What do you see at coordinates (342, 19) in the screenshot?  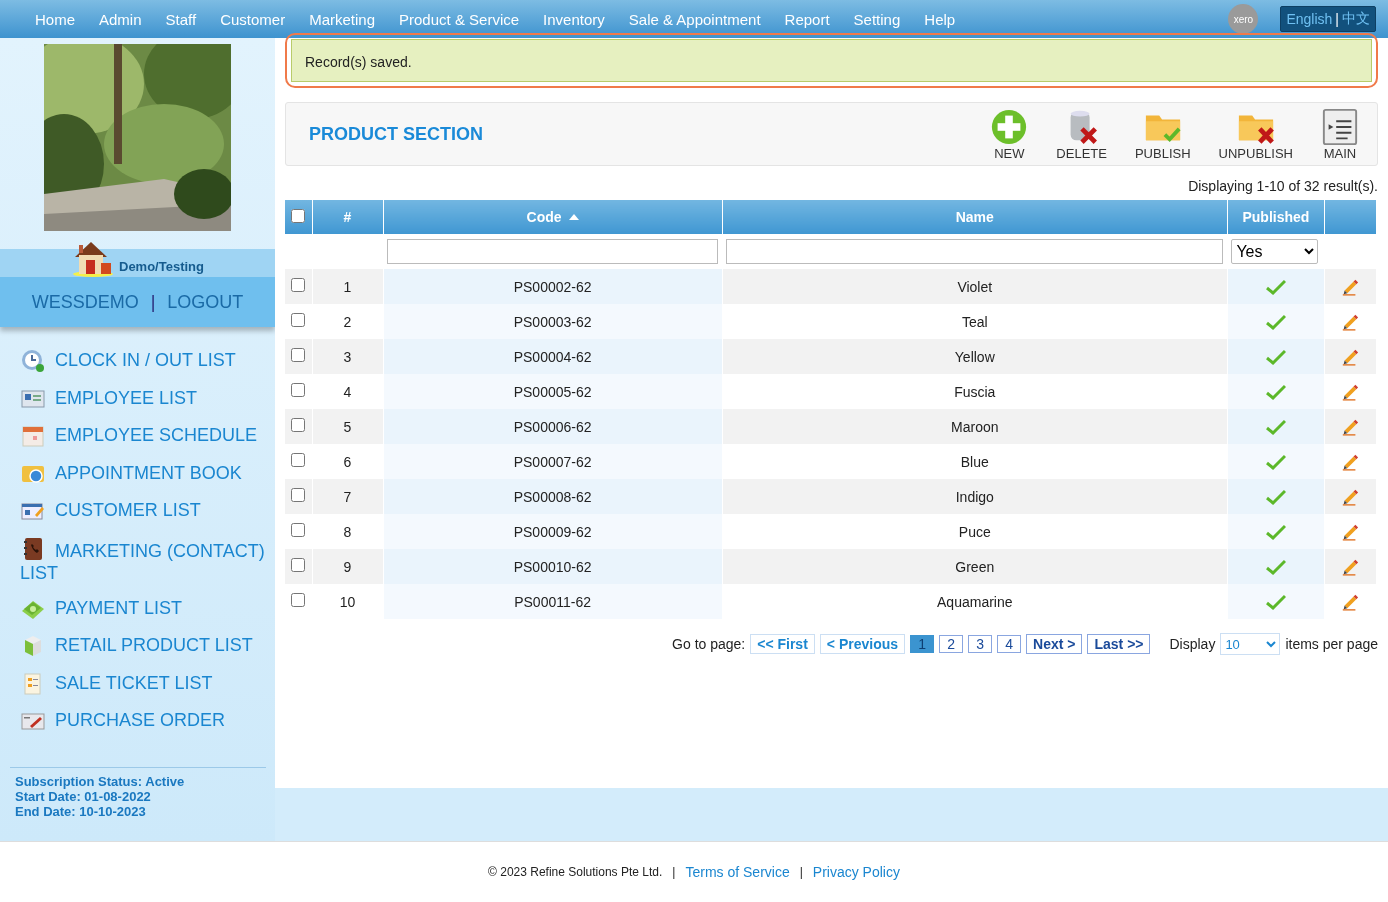 I see `nav-menu-item: Marketing` at bounding box center [342, 19].